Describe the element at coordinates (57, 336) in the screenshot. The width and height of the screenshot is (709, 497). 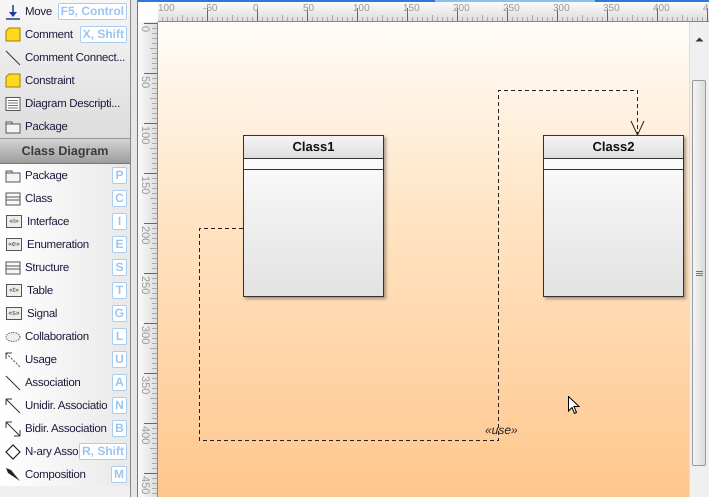
I see `palette-item: Collaboration` at that location.